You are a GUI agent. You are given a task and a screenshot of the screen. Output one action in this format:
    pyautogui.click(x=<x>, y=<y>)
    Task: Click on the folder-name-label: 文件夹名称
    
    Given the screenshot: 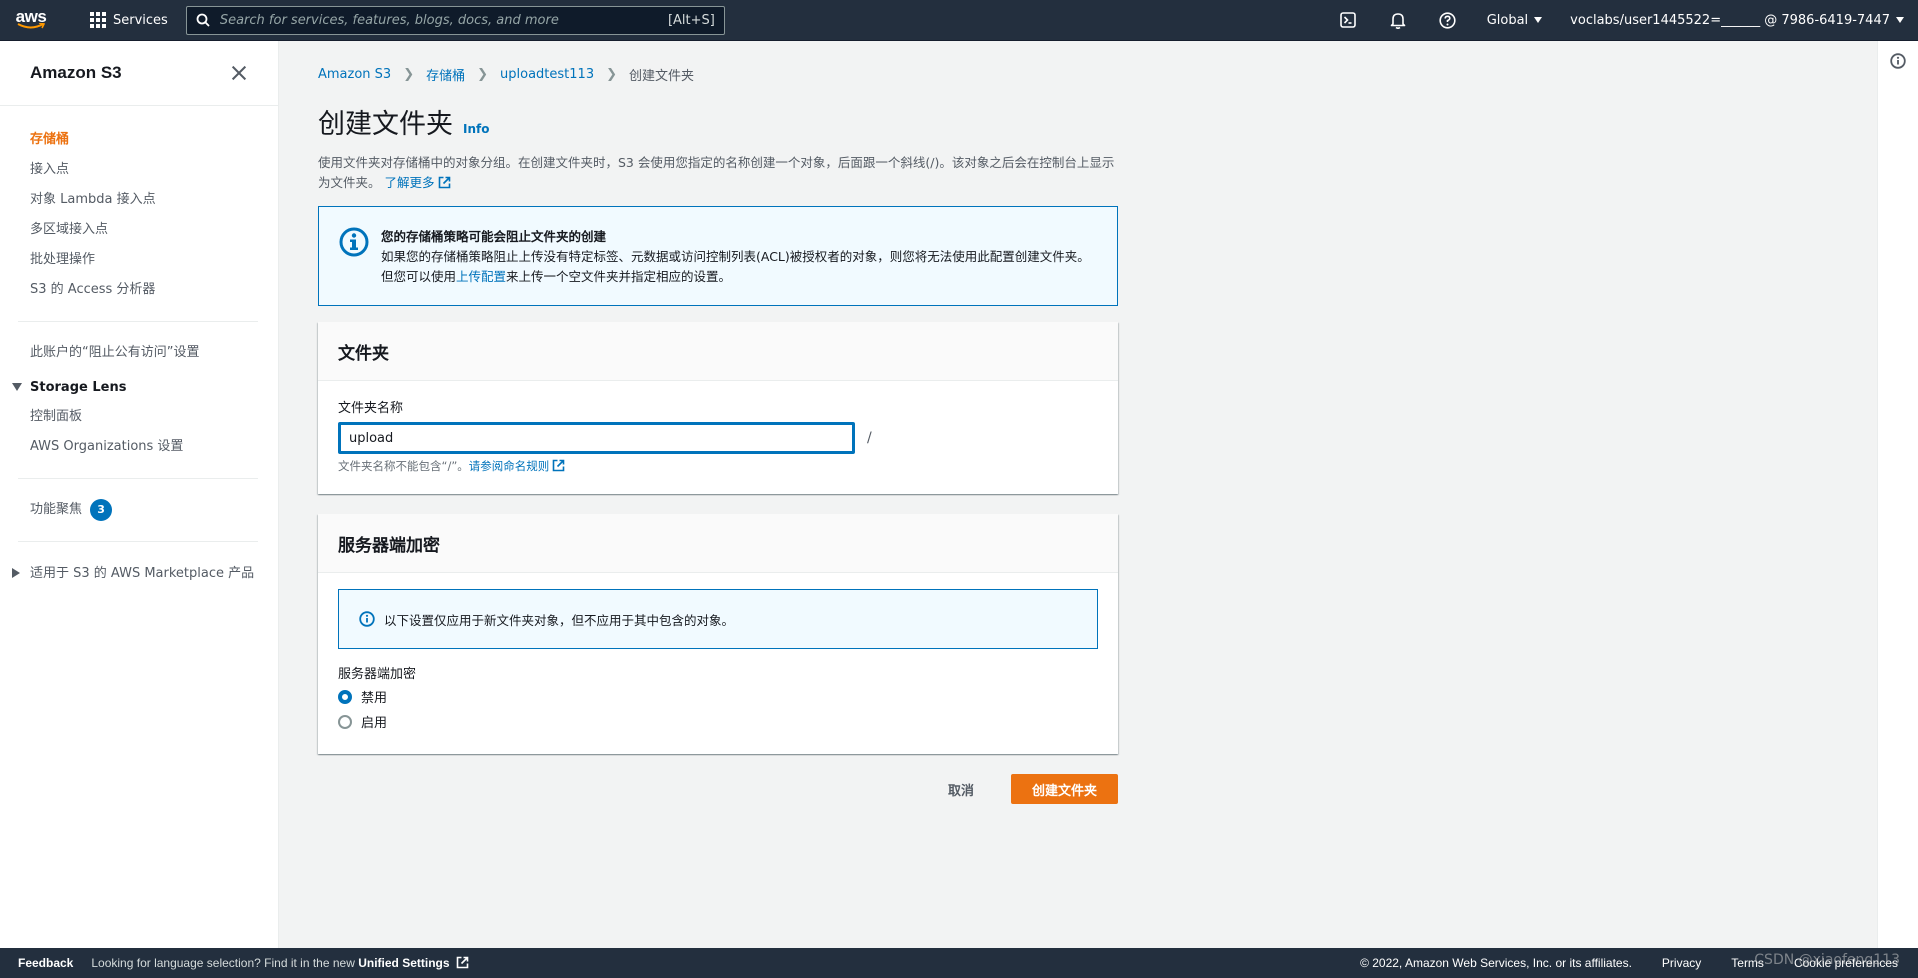 What is the action you would take?
    pyautogui.click(x=371, y=408)
    